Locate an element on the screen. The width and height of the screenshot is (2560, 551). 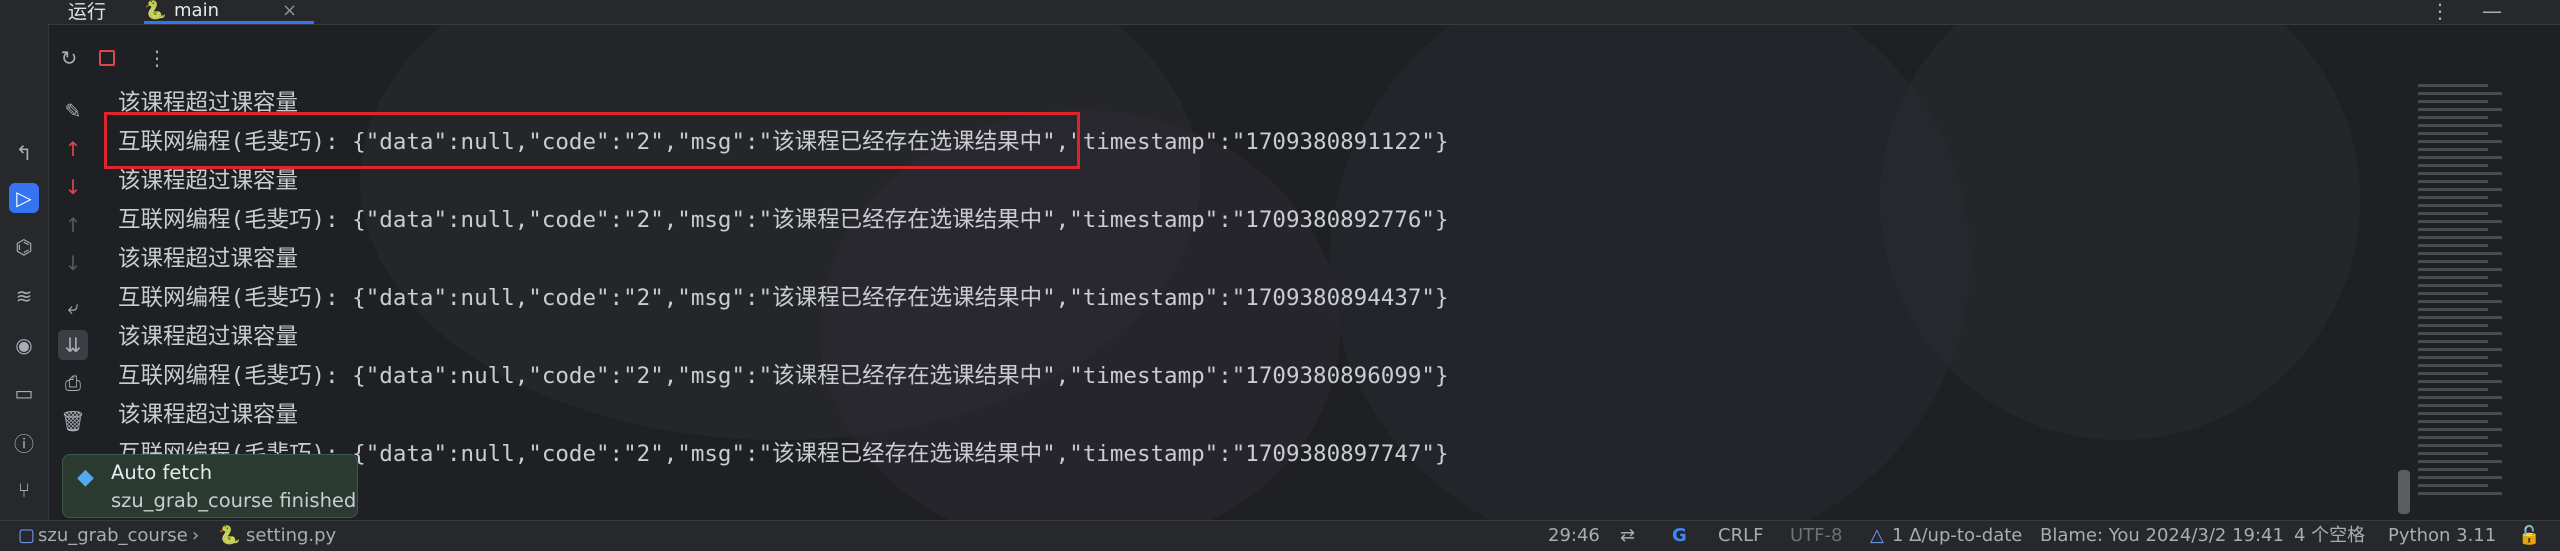
layers-icon: ≋ is located at coordinates (24, 296).